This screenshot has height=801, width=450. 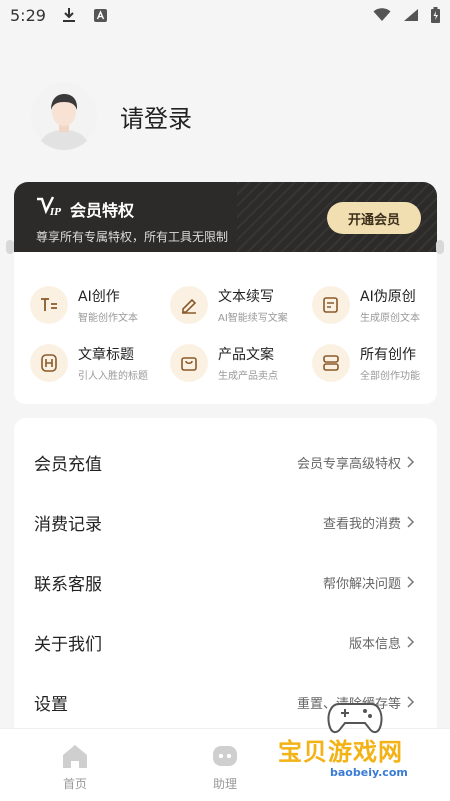 I want to click on svg-text: IP, so click(x=55, y=212).